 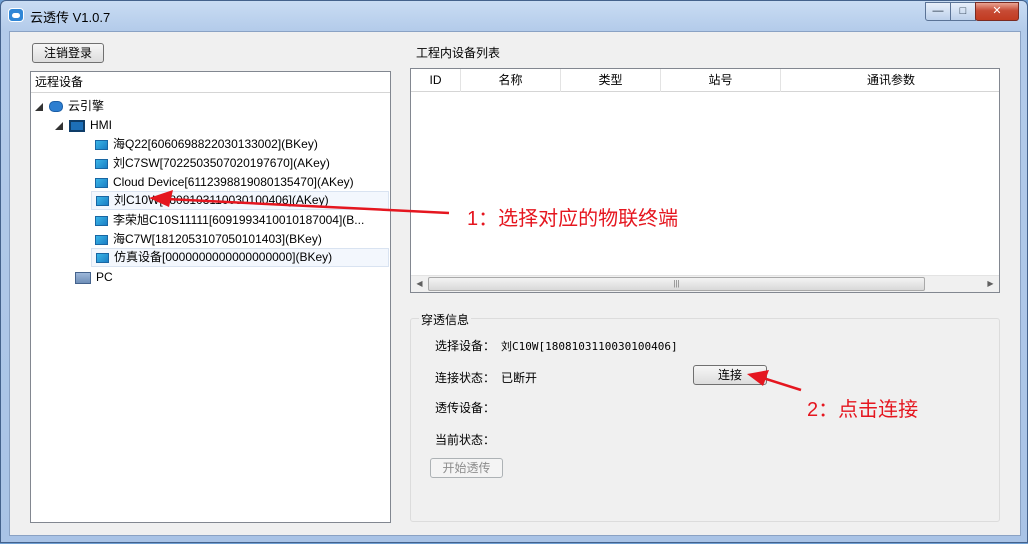 I want to click on arrowhead-step1-icon, so click(x=161, y=198).